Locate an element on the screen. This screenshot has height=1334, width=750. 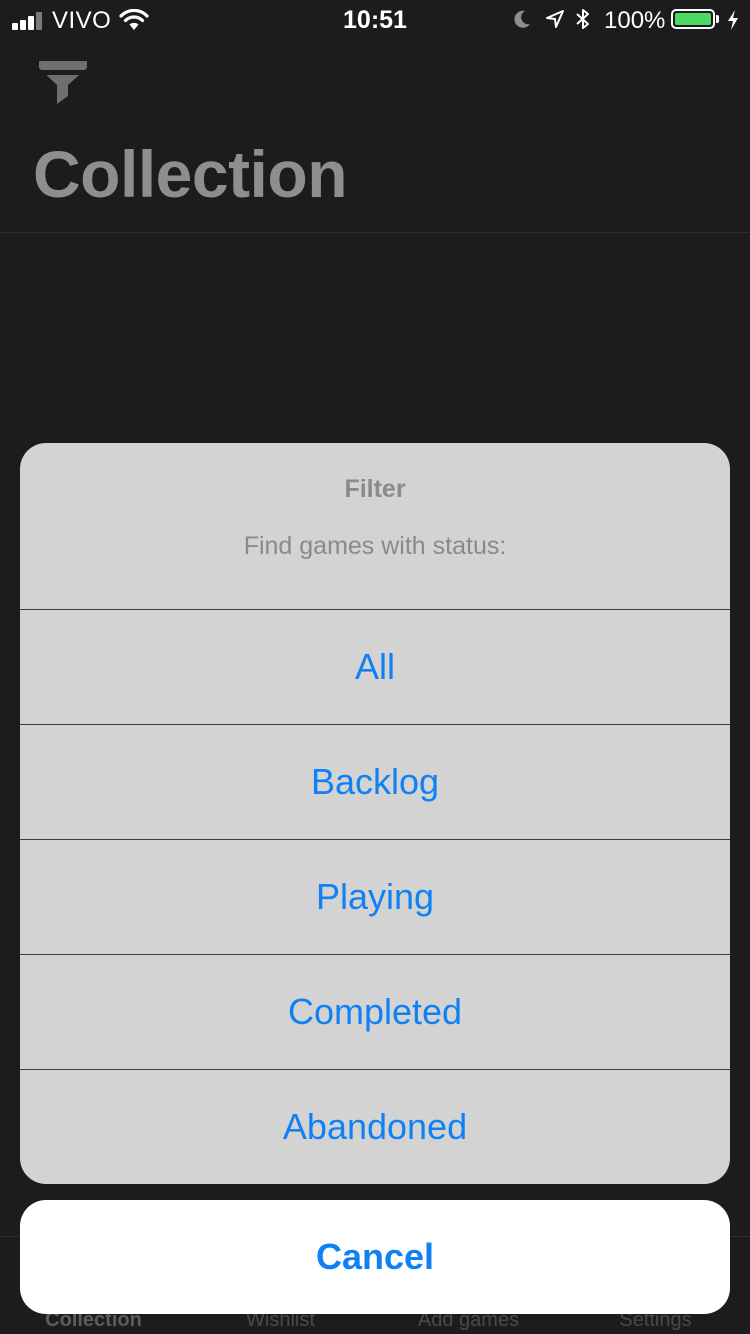
funnel-icon is located at coordinates (63, 83).